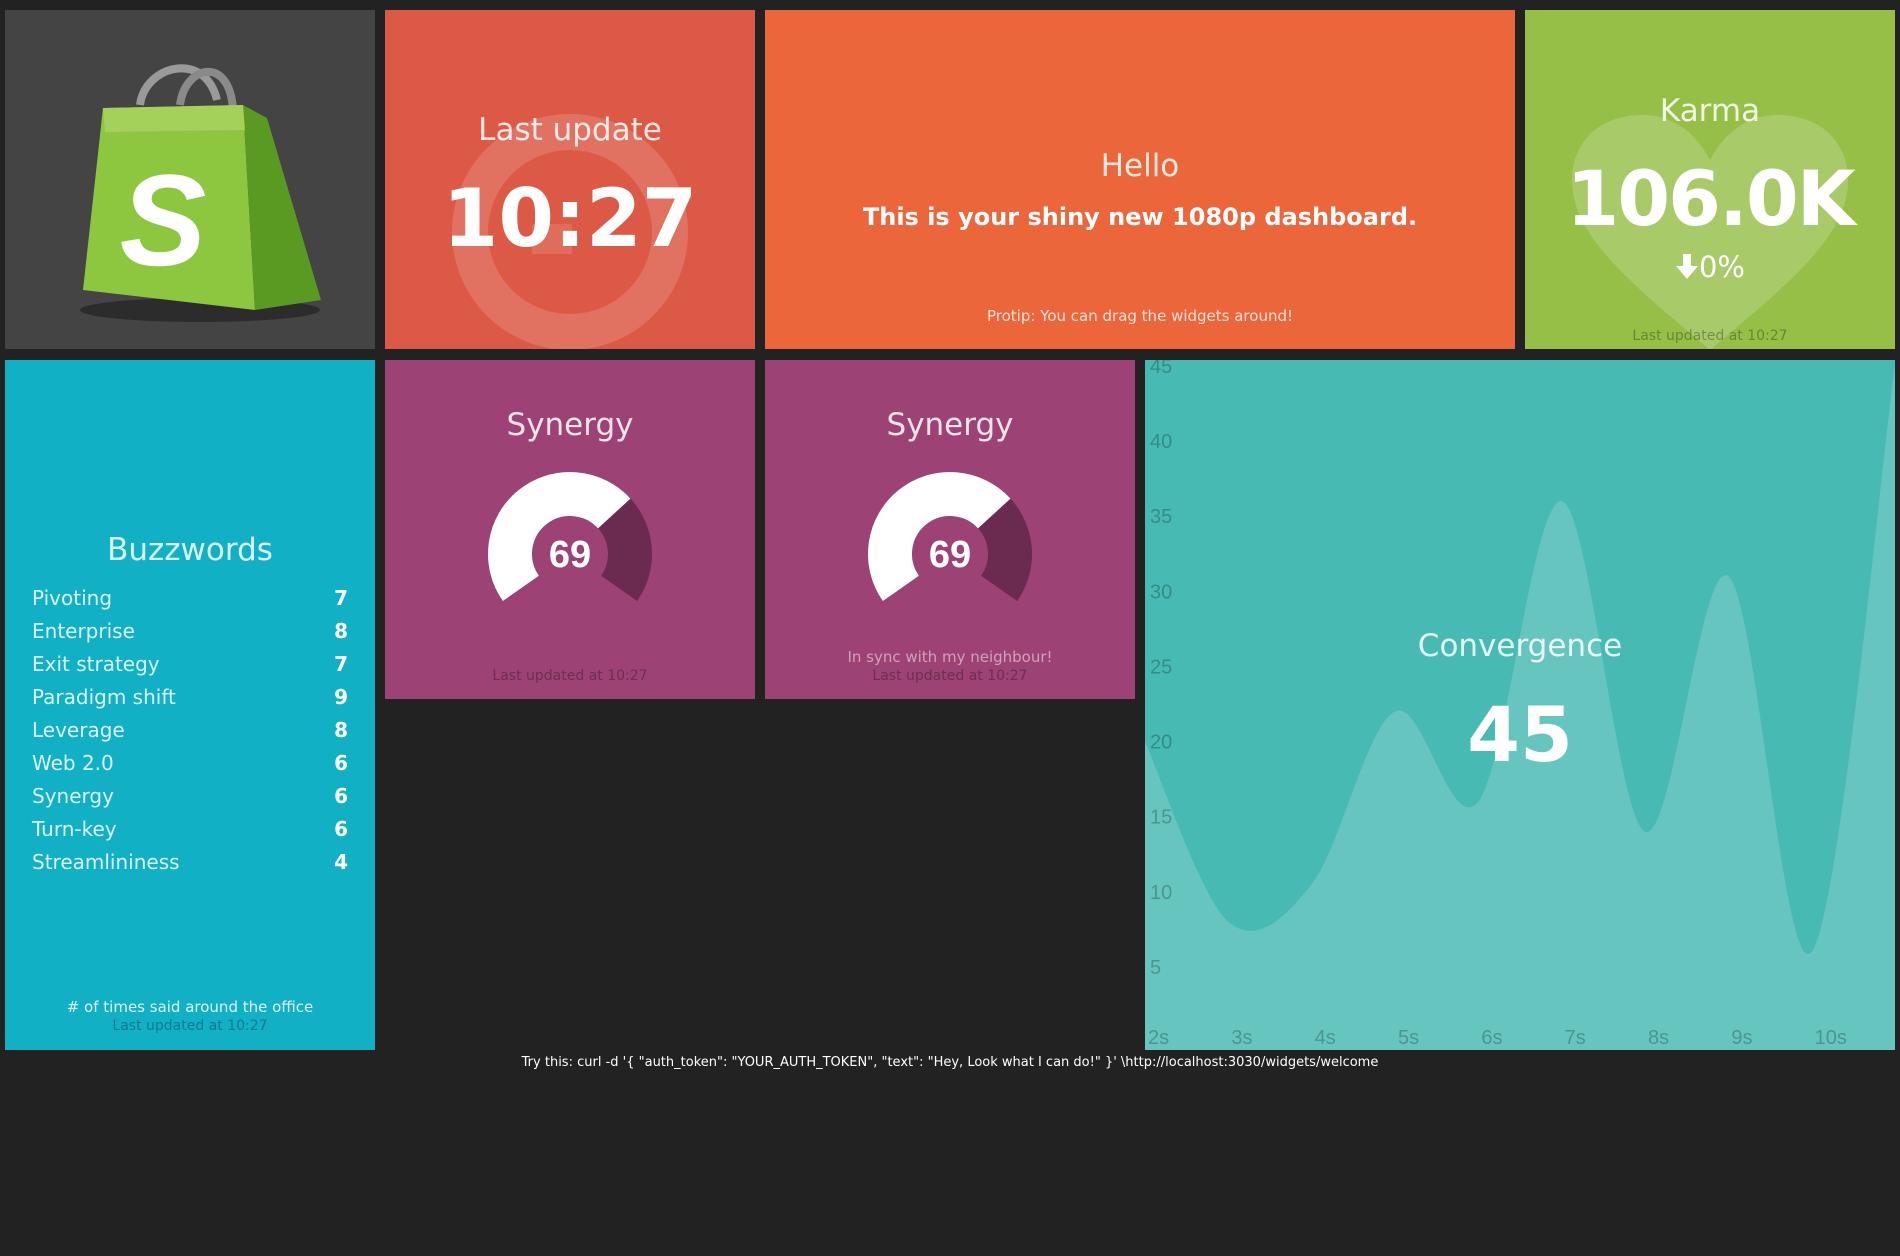  I want to click on karma-updated-at: Last updated at 10:27, so click(1710, 336).